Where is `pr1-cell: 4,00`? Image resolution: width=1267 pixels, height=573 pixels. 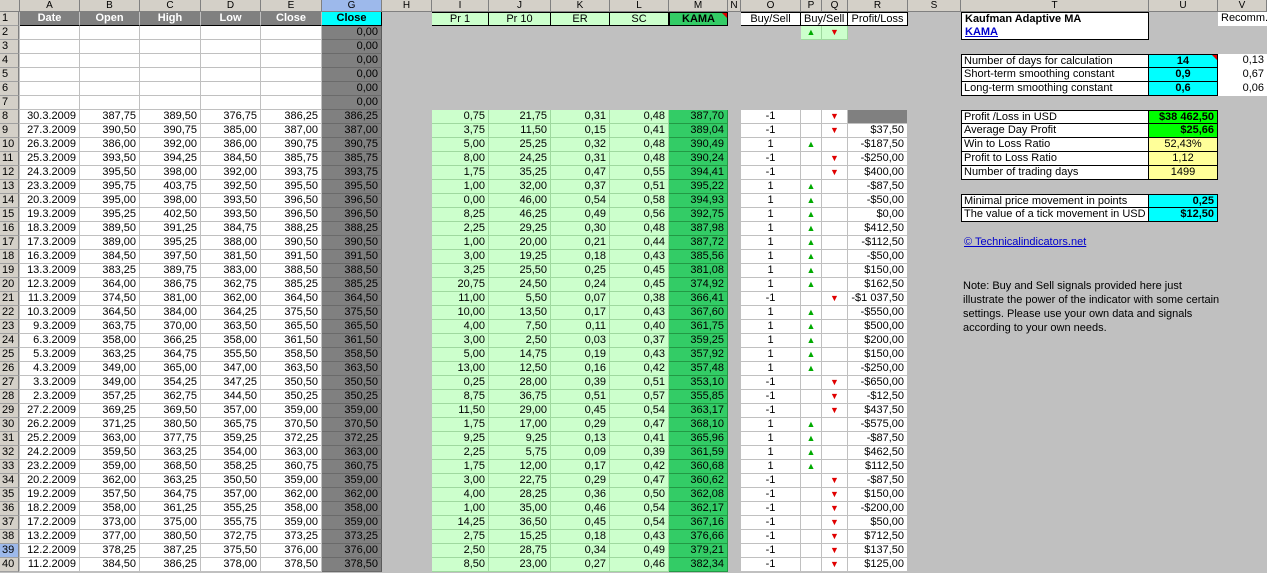 pr1-cell: 4,00 is located at coordinates (460, 327).